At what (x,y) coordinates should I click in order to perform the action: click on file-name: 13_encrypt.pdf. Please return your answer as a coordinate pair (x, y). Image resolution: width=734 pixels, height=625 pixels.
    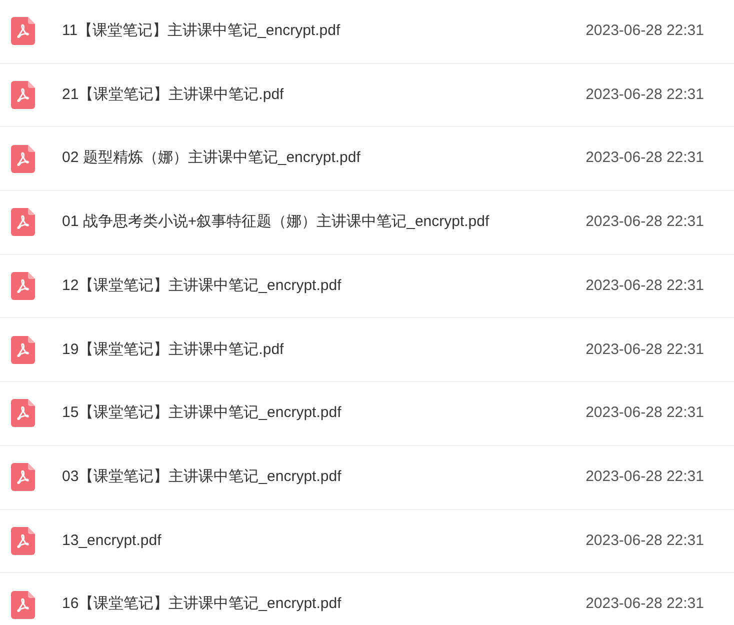
    Looking at the image, I should click on (324, 541).